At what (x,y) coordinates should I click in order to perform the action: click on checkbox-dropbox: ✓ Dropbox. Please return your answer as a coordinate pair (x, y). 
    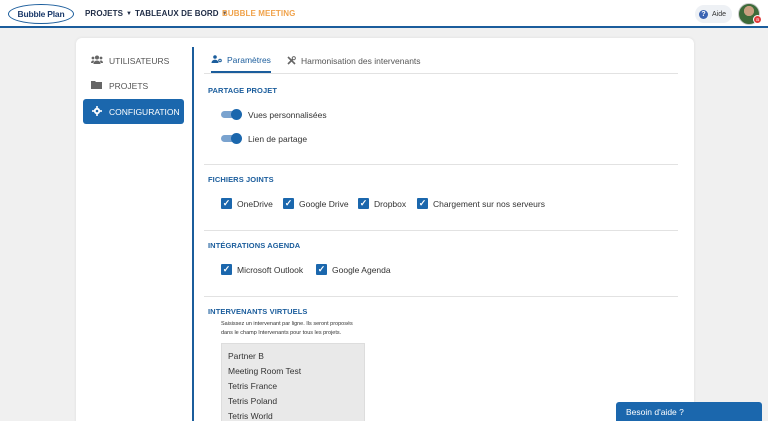
    Looking at the image, I should click on (382, 203).